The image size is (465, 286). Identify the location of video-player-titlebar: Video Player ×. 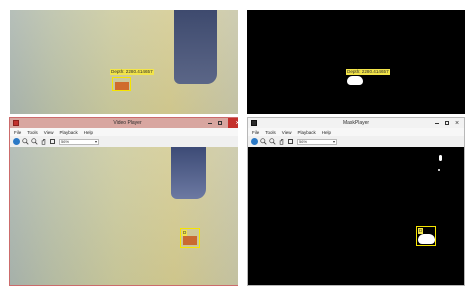
(128, 123).